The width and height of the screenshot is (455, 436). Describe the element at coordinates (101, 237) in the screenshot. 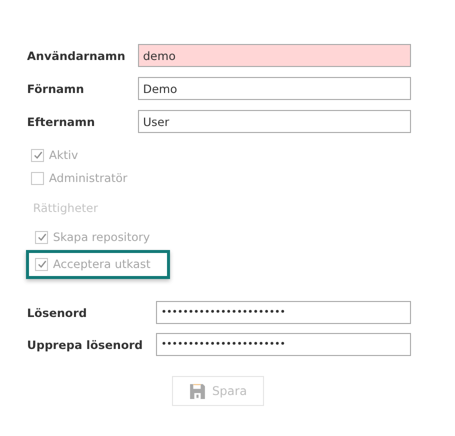

I see `checkbox-label: Skapa repository` at that location.